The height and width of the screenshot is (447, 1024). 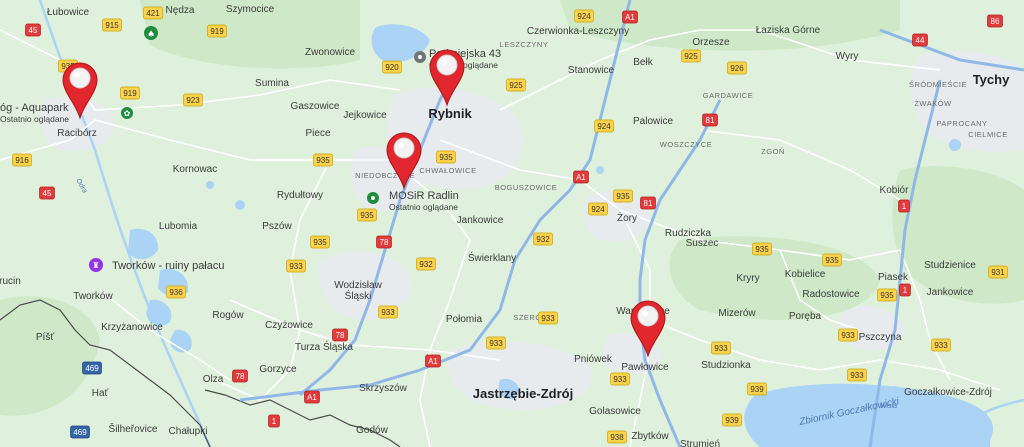 I want to click on road-shield-A1: A1, so click(x=581, y=177).